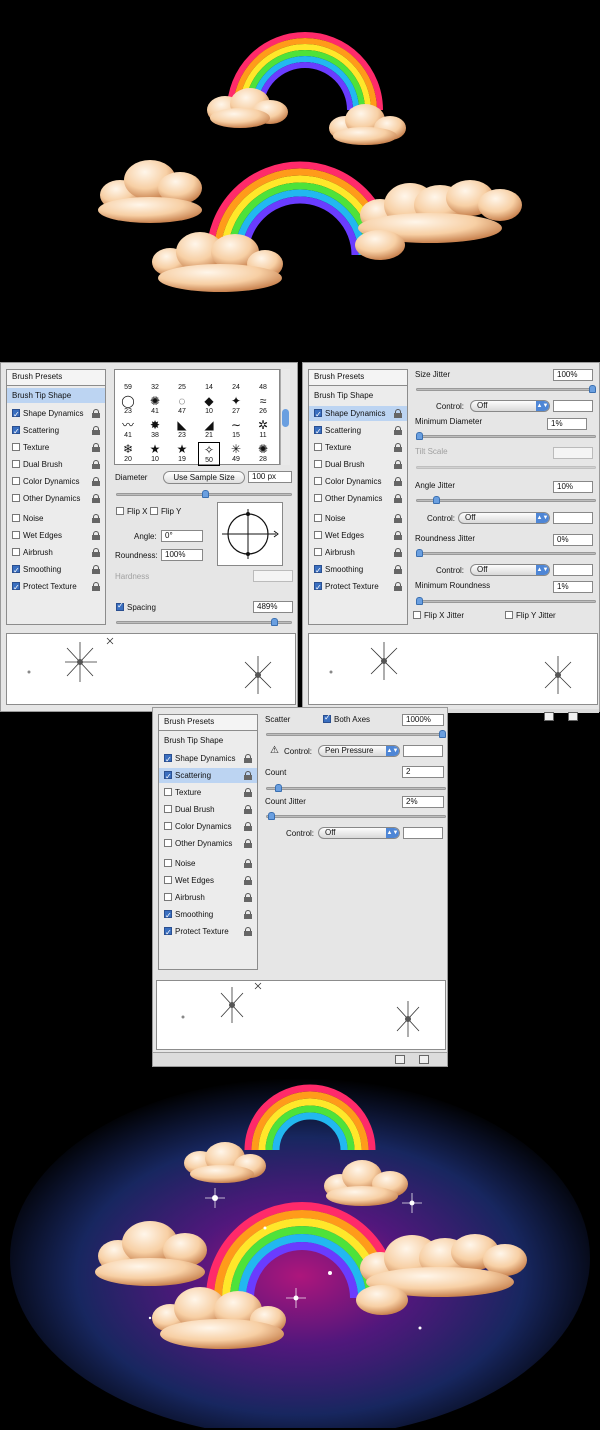 This screenshot has height=1430, width=600. What do you see at coordinates (208, 759) in the screenshot?
I see `list-item-shape-dynamics: Shape Dynamics` at bounding box center [208, 759].